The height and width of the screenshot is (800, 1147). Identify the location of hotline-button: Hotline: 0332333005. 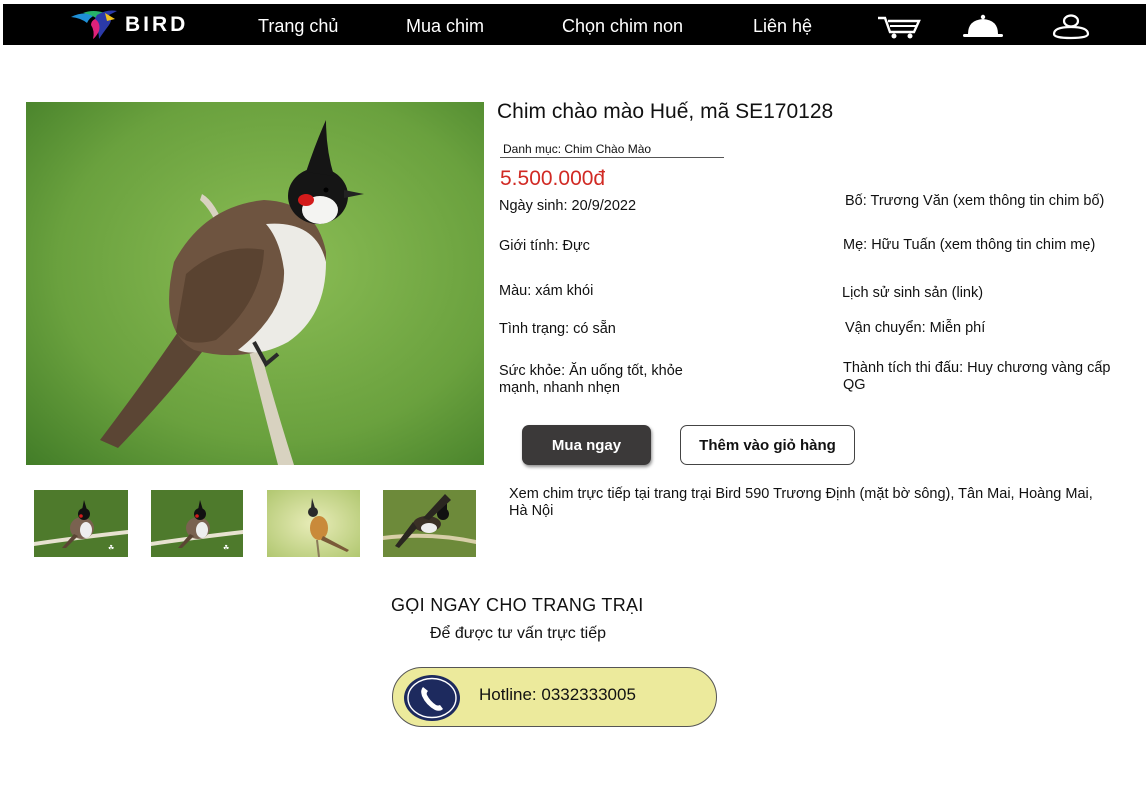
(554, 697).